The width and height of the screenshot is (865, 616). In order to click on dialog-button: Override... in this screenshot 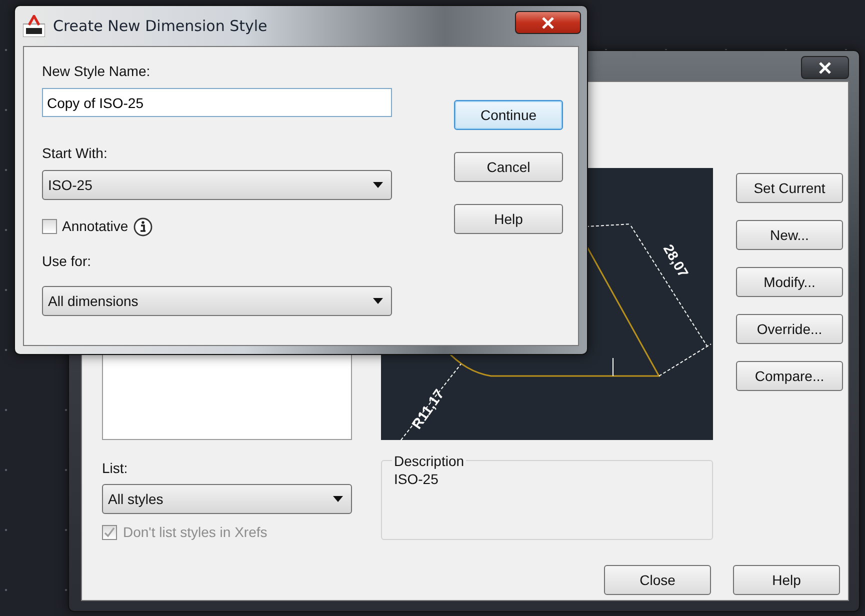, I will do `click(789, 329)`.